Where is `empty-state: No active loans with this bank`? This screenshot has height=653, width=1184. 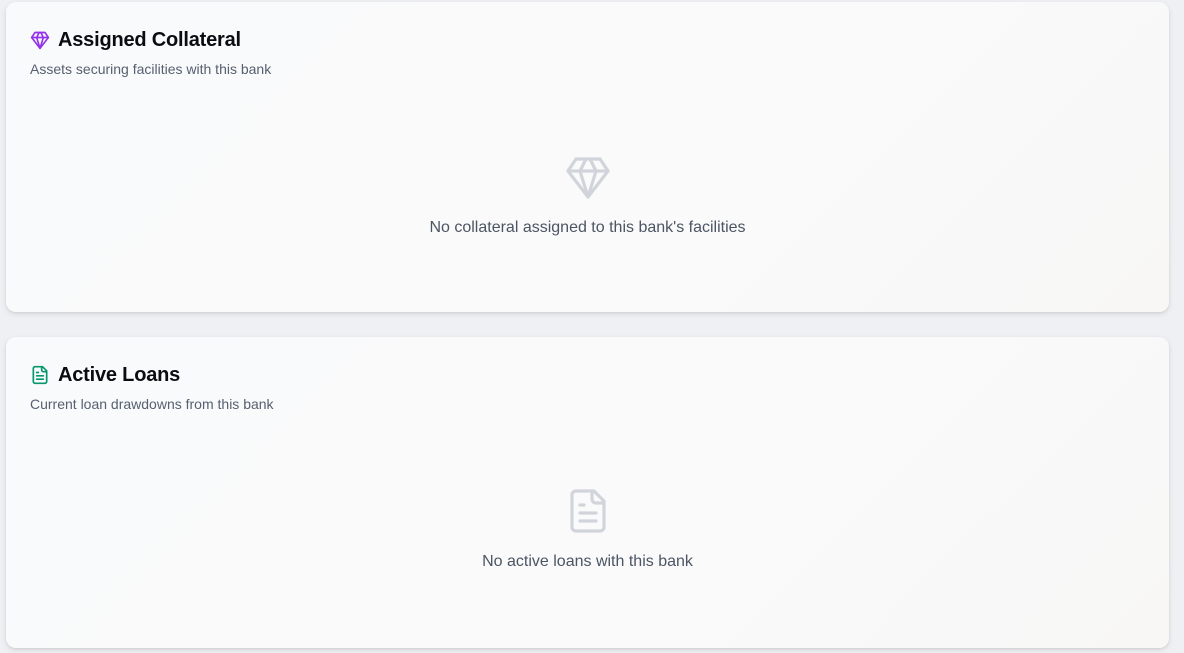 empty-state: No active loans with this bank is located at coordinates (587, 529).